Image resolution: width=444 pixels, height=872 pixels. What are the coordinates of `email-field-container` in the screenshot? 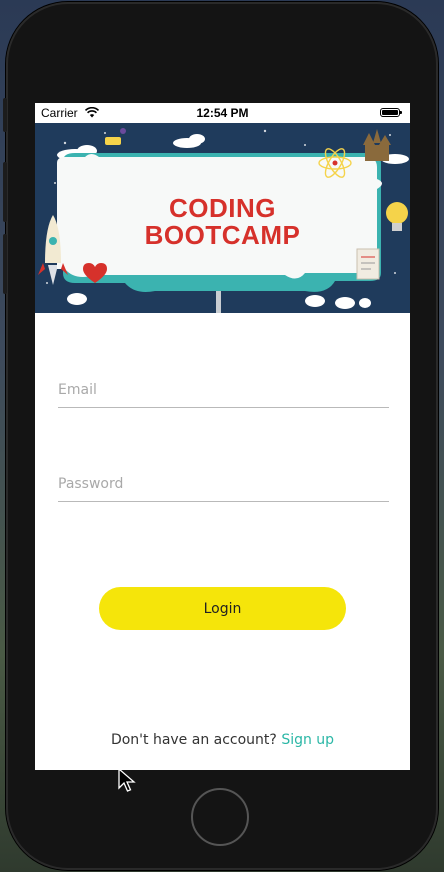 It's located at (223, 391).